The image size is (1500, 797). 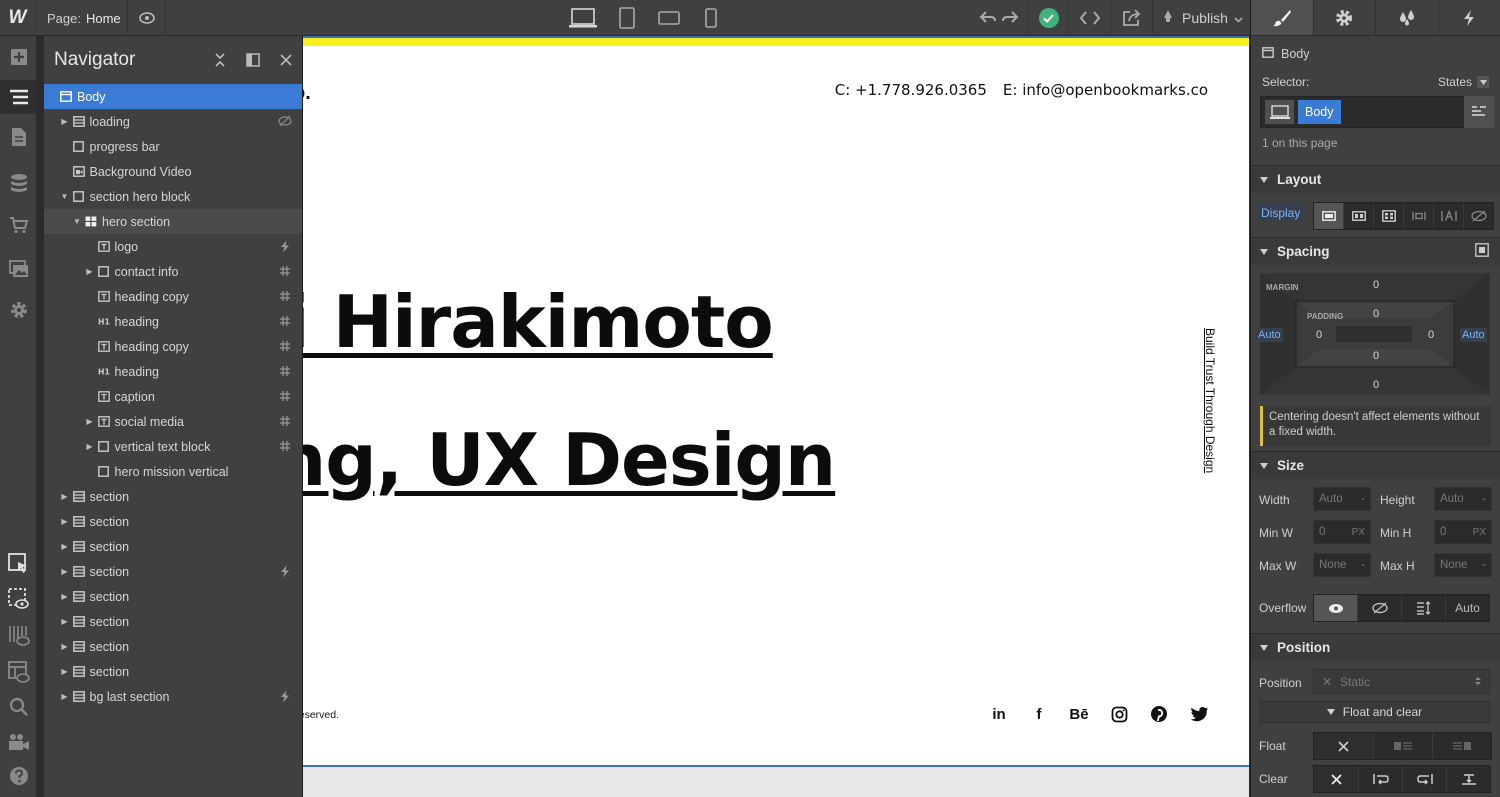 What do you see at coordinates (18, 672) in the screenshot?
I see `layout-preview-icon` at bounding box center [18, 672].